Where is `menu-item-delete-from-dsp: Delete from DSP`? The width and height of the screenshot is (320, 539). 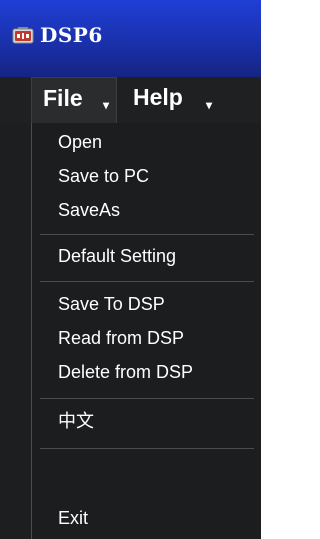 menu-item-delete-from-dsp: Delete from DSP is located at coordinates (125, 372).